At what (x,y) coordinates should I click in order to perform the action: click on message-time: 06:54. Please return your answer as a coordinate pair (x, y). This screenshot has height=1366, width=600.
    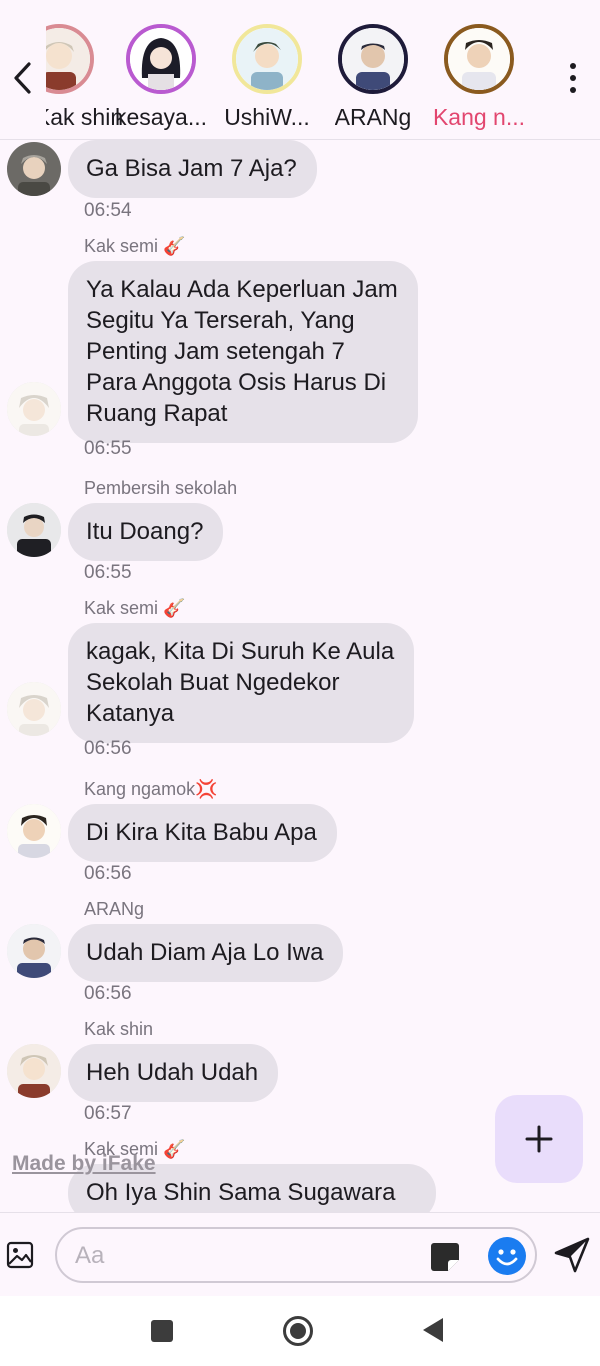
    Looking at the image, I should click on (108, 210).